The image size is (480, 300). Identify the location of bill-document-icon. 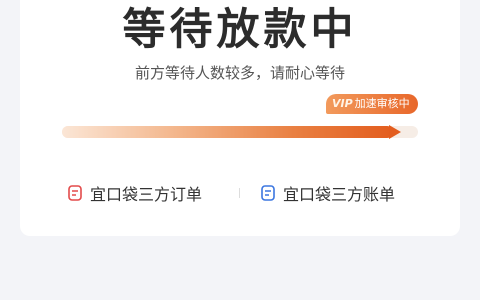
(268, 193).